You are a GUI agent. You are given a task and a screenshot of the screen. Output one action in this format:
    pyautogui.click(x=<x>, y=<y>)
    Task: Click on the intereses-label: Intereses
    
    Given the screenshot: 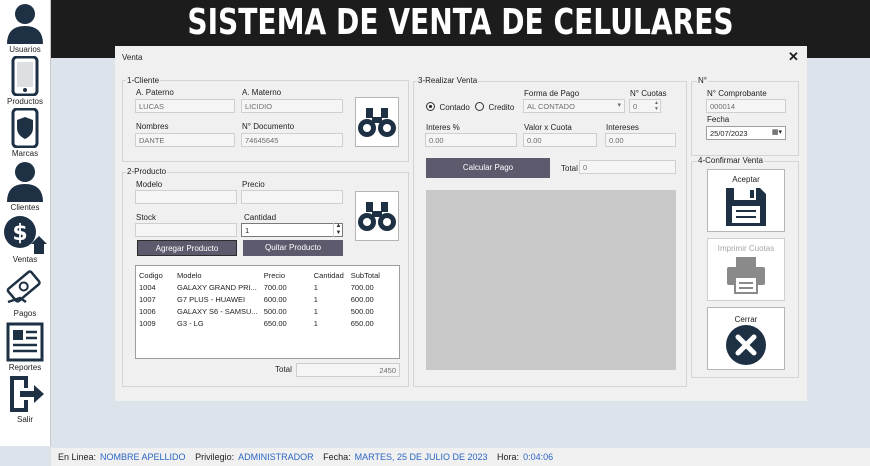 What is the action you would take?
    pyautogui.click(x=622, y=127)
    